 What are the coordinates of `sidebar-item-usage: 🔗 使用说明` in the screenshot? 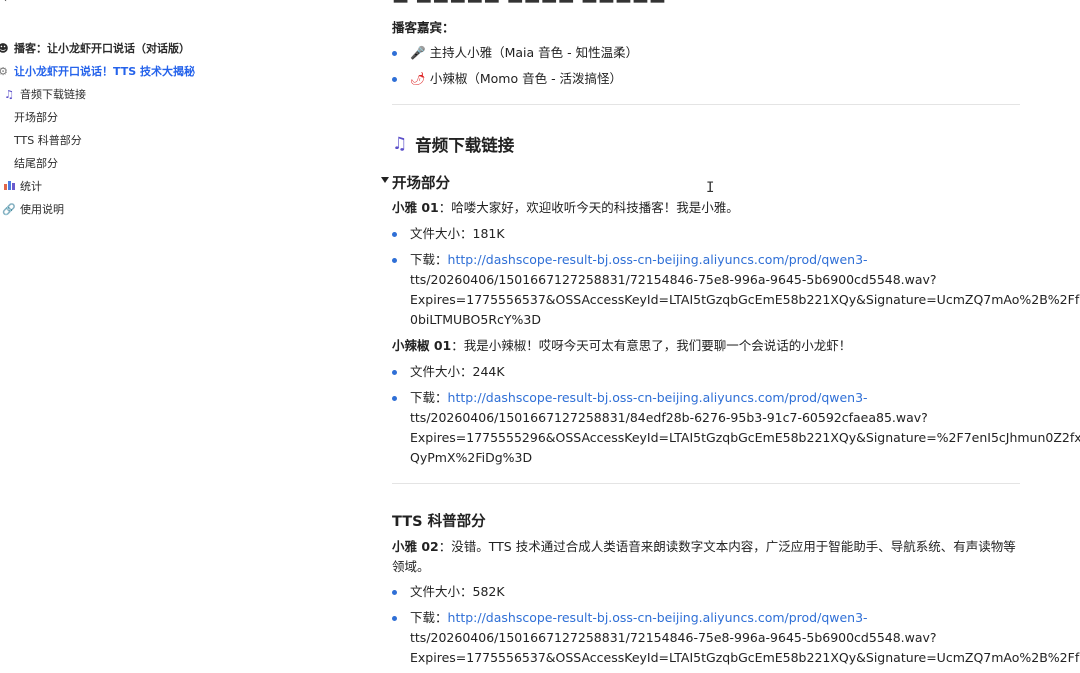 It's located at (33, 210).